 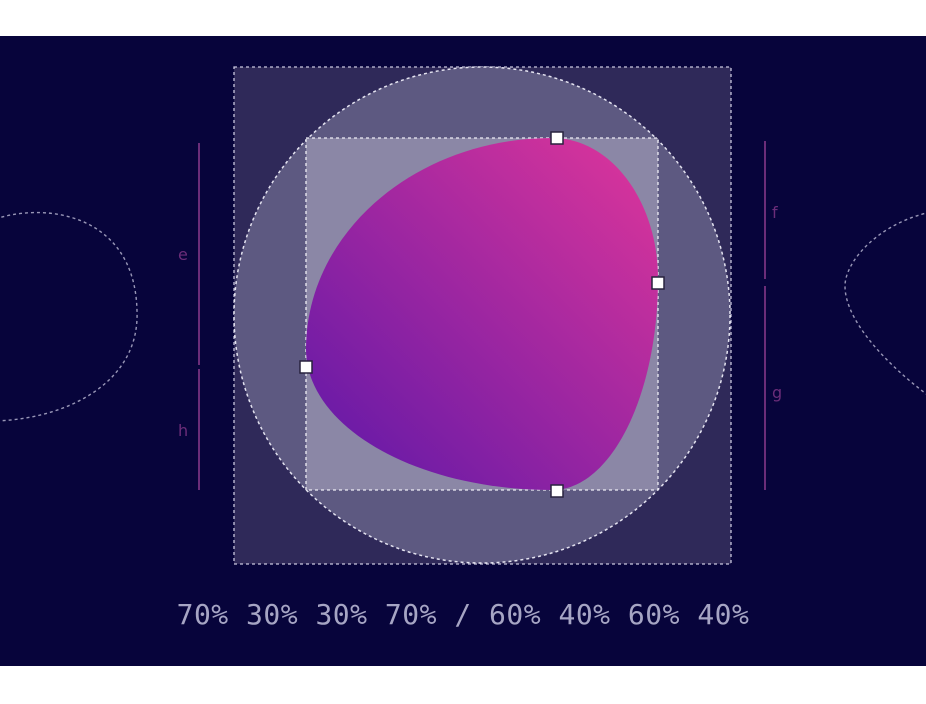 I want to click on label-e: e, so click(x=183, y=254).